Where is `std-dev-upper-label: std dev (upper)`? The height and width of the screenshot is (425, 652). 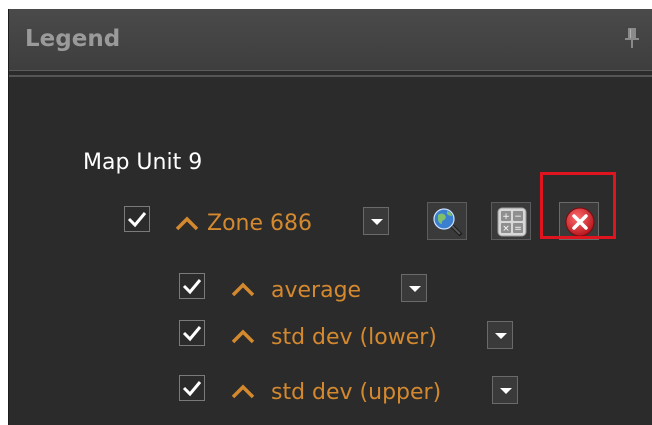 std-dev-upper-label: std dev (upper) is located at coordinates (356, 392).